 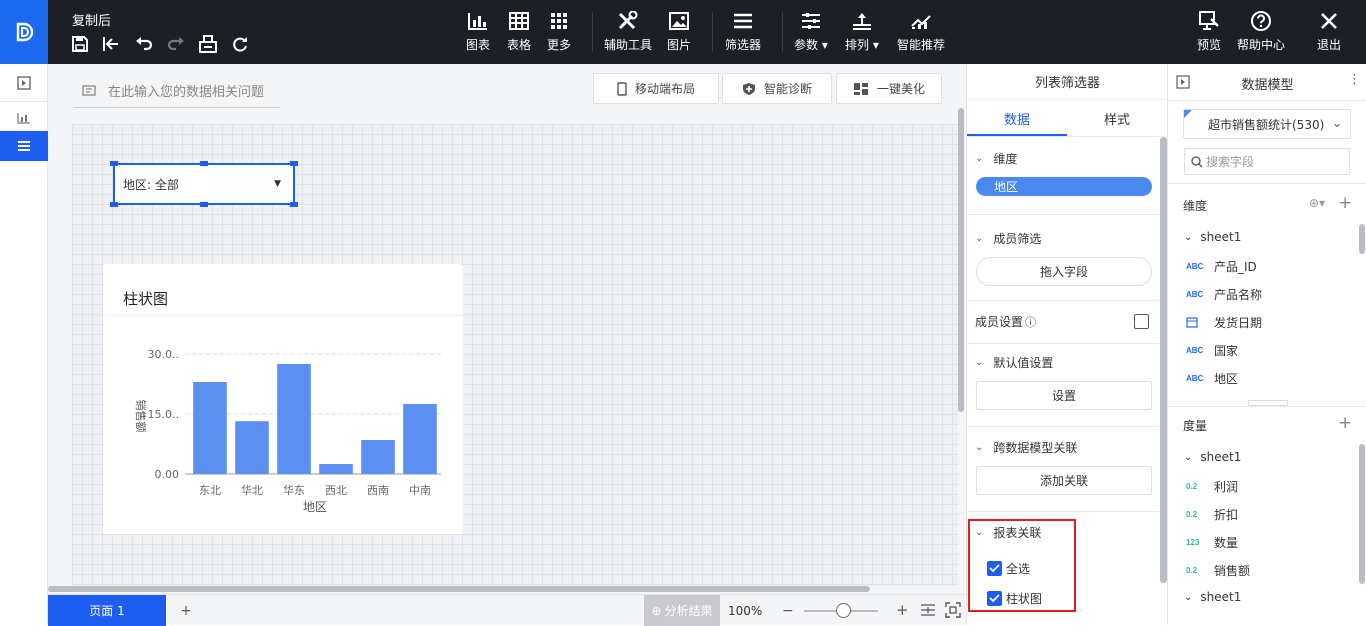 What do you see at coordinates (1267, 85) in the screenshot?
I see `panel-title: 数据模型` at bounding box center [1267, 85].